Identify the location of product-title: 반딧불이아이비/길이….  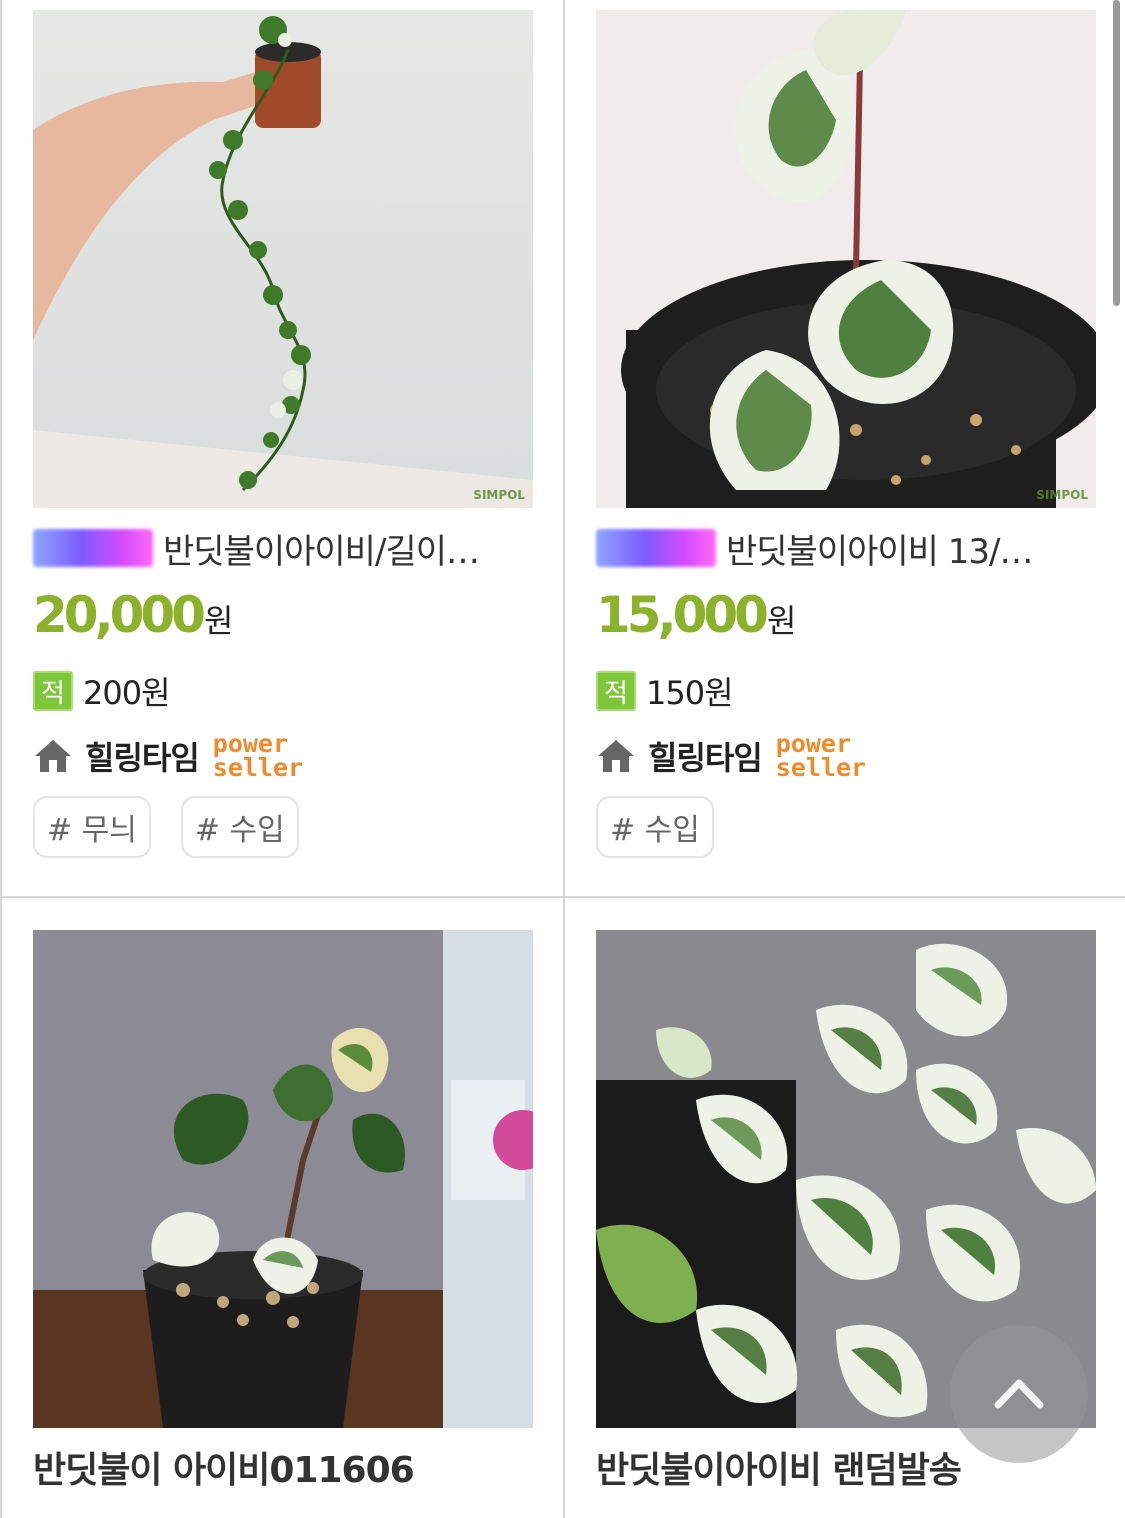
(283, 548).